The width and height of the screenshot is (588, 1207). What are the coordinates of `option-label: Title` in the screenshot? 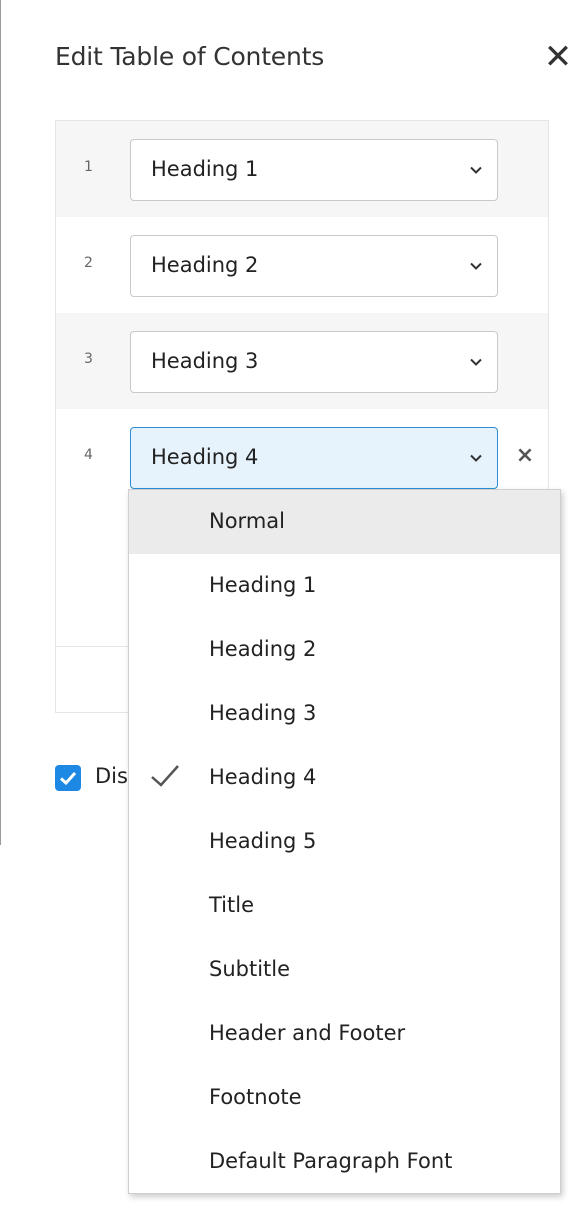 It's located at (232, 905).